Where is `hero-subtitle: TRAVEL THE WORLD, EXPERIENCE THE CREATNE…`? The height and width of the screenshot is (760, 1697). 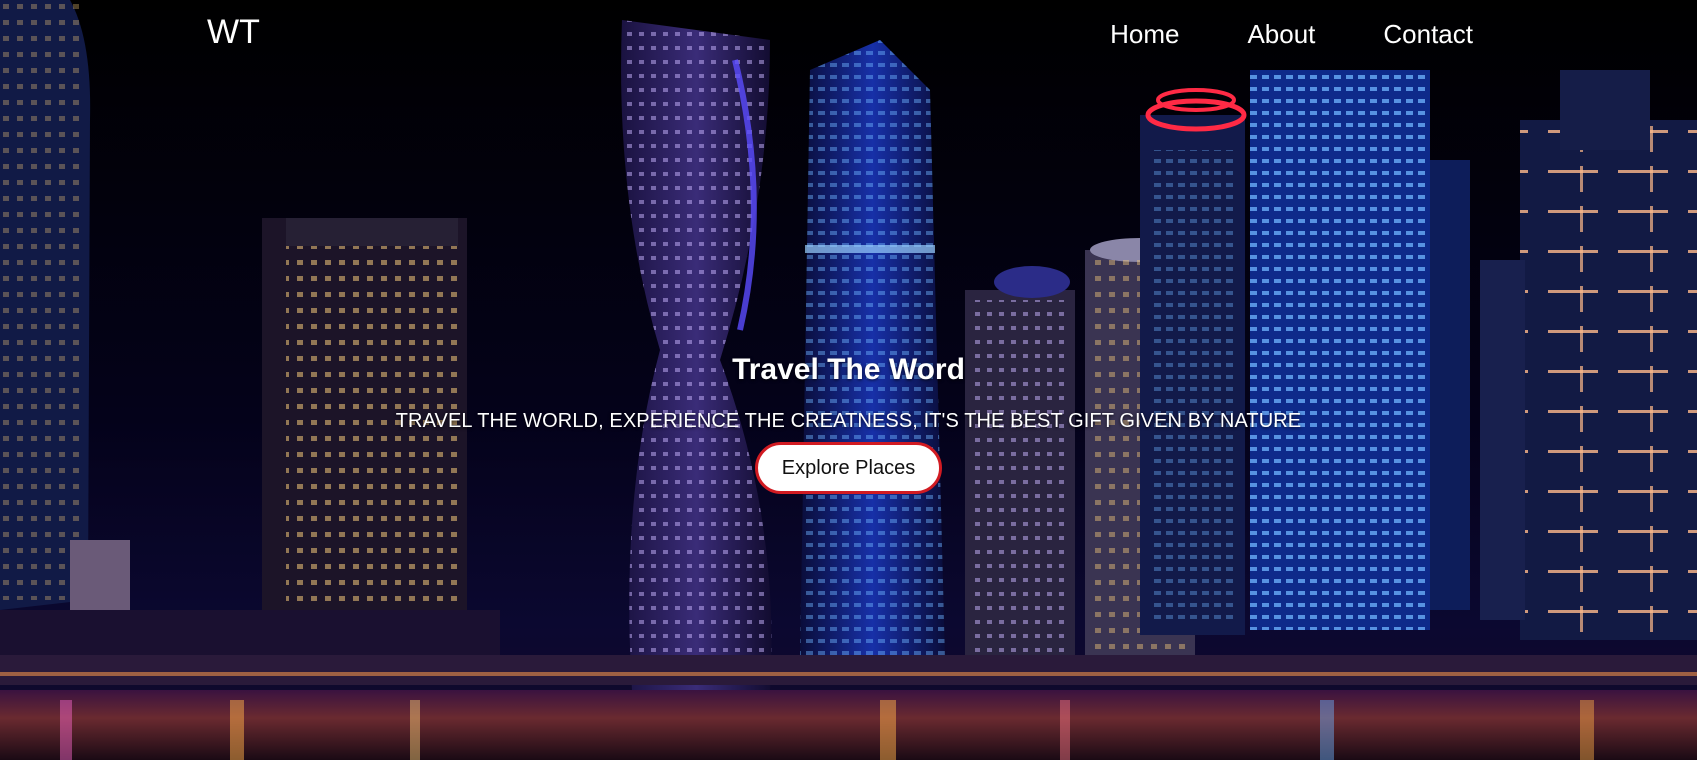
hero-subtitle: TRAVEL THE WORLD, EXPERIENCE THE CREATNE… is located at coordinates (848, 421).